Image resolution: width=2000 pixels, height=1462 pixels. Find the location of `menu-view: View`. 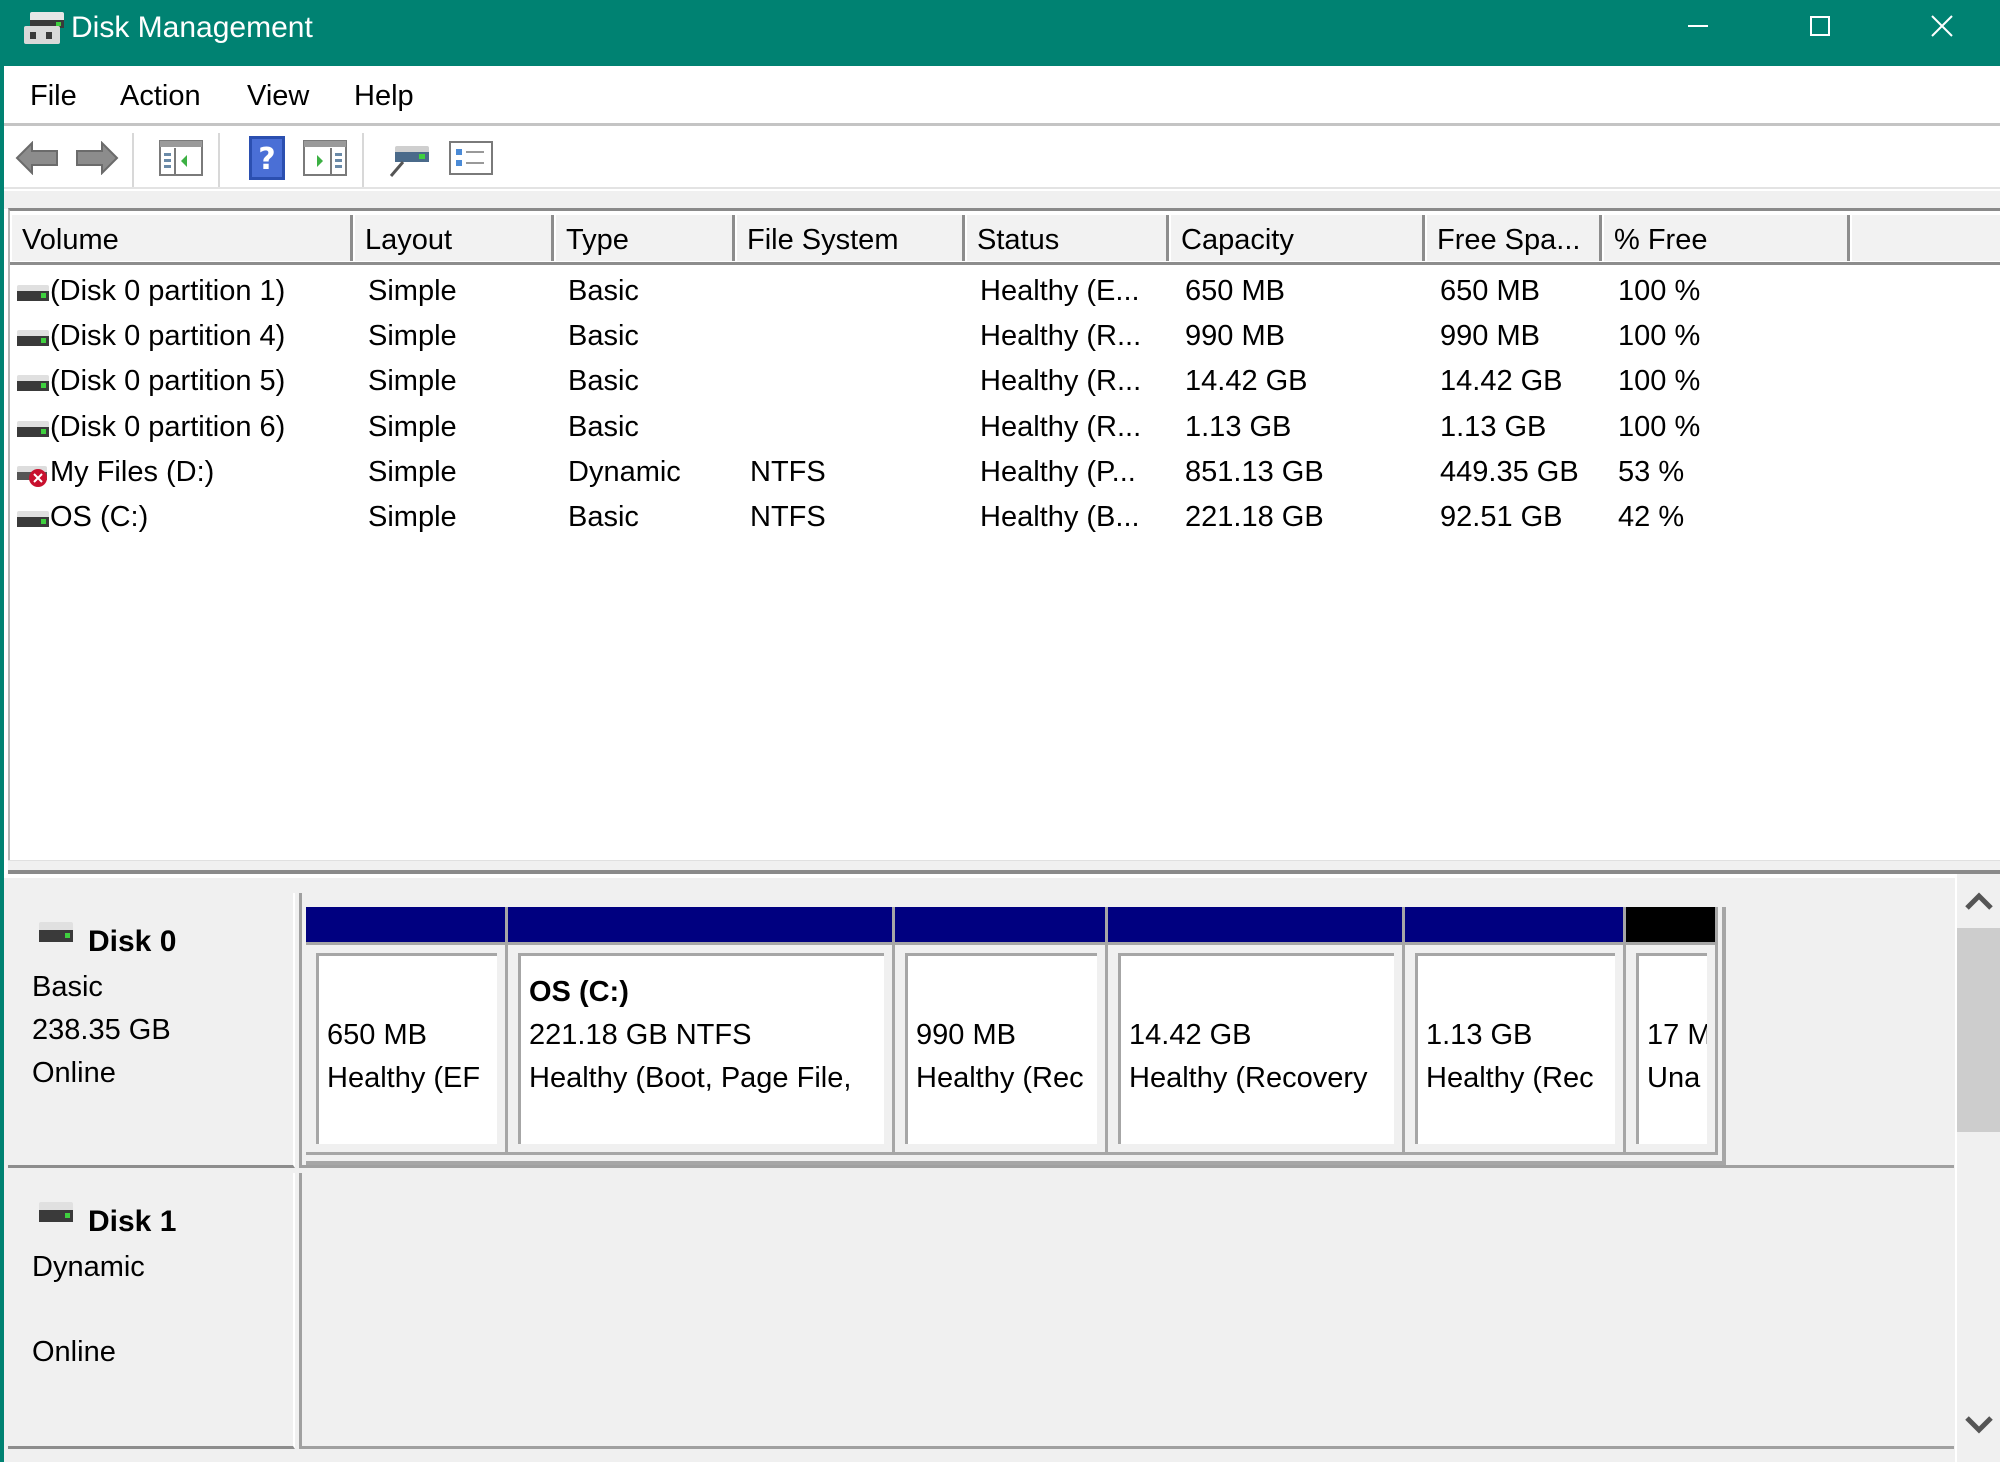

menu-view: View is located at coordinates (278, 96).